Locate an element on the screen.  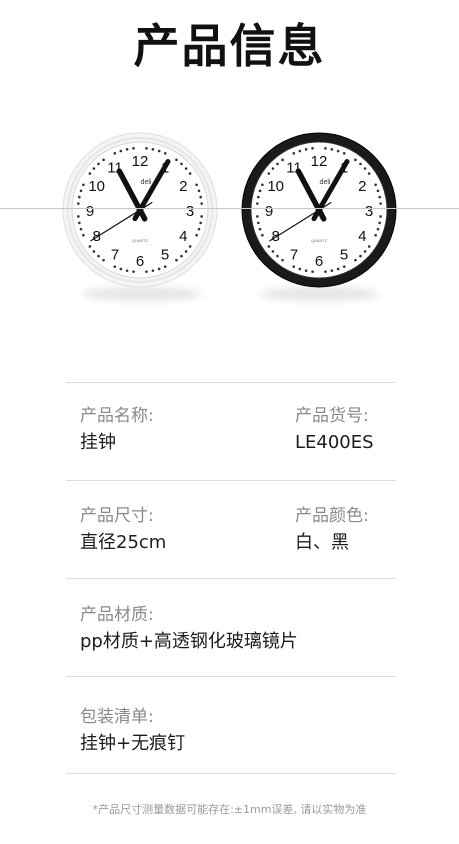
white-wall-clock-image: 121234567891011deliQUARTZ is located at coordinates (140, 210).